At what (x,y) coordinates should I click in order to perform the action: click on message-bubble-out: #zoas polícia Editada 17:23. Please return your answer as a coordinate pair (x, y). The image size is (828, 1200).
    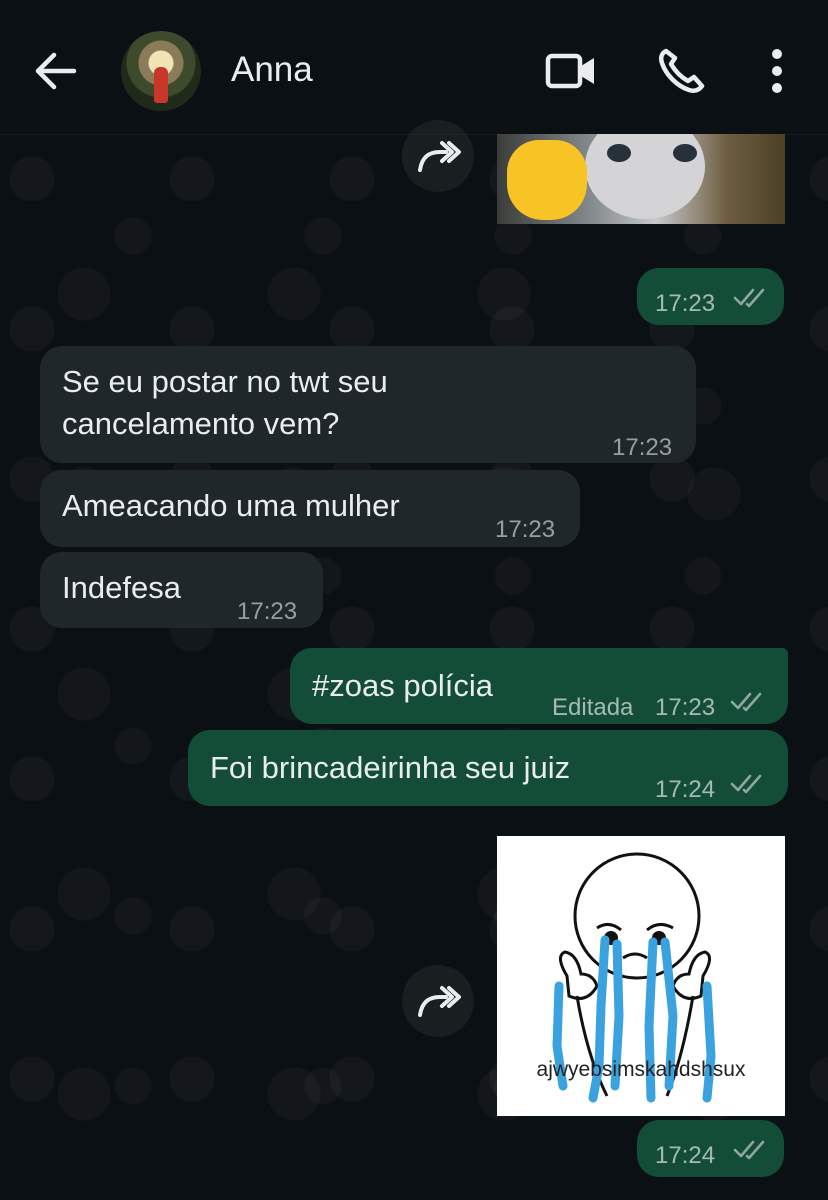
    Looking at the image, I should click on (539, 686).